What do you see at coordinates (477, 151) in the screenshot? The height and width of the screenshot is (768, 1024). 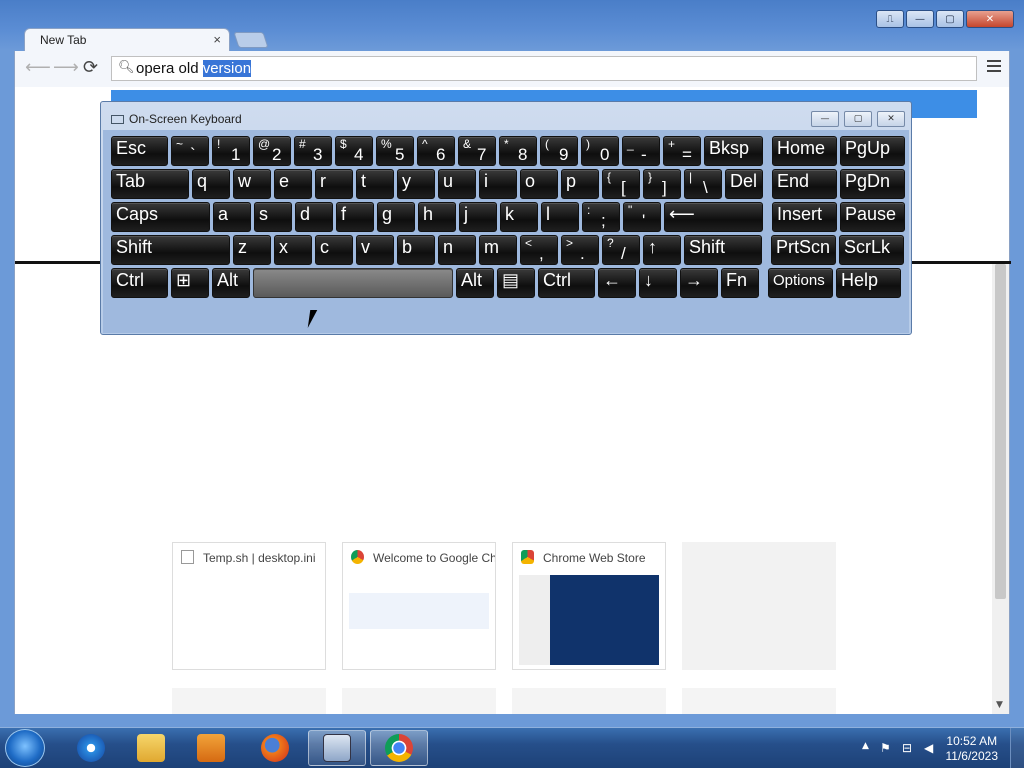 I see `key-7: & 7` at bounding box center [477, 151].